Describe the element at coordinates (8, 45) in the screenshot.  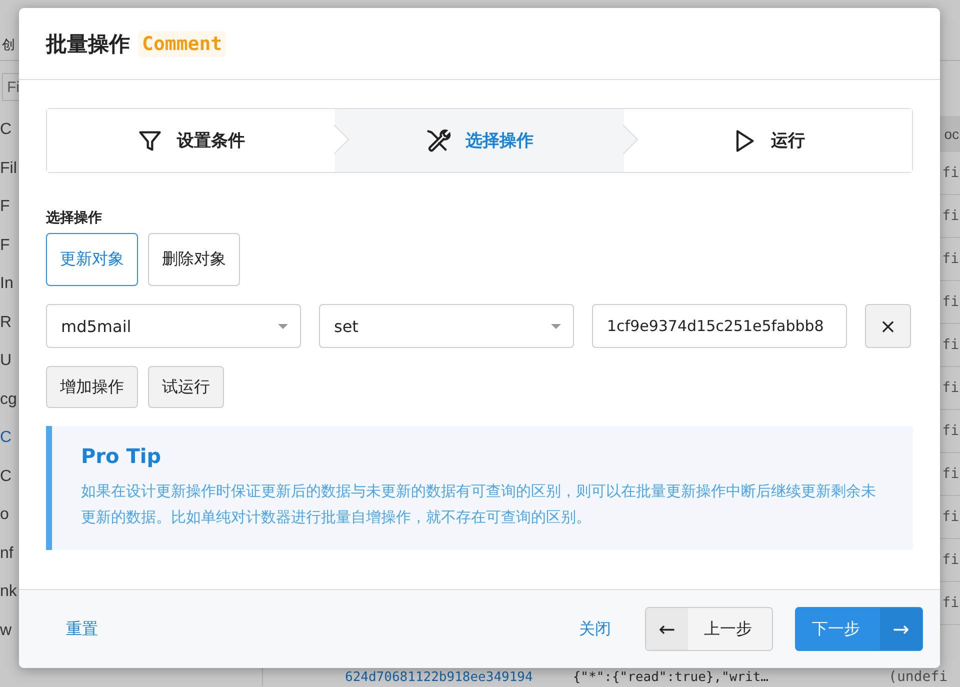
I see `toolbar-button: 创` at that location.